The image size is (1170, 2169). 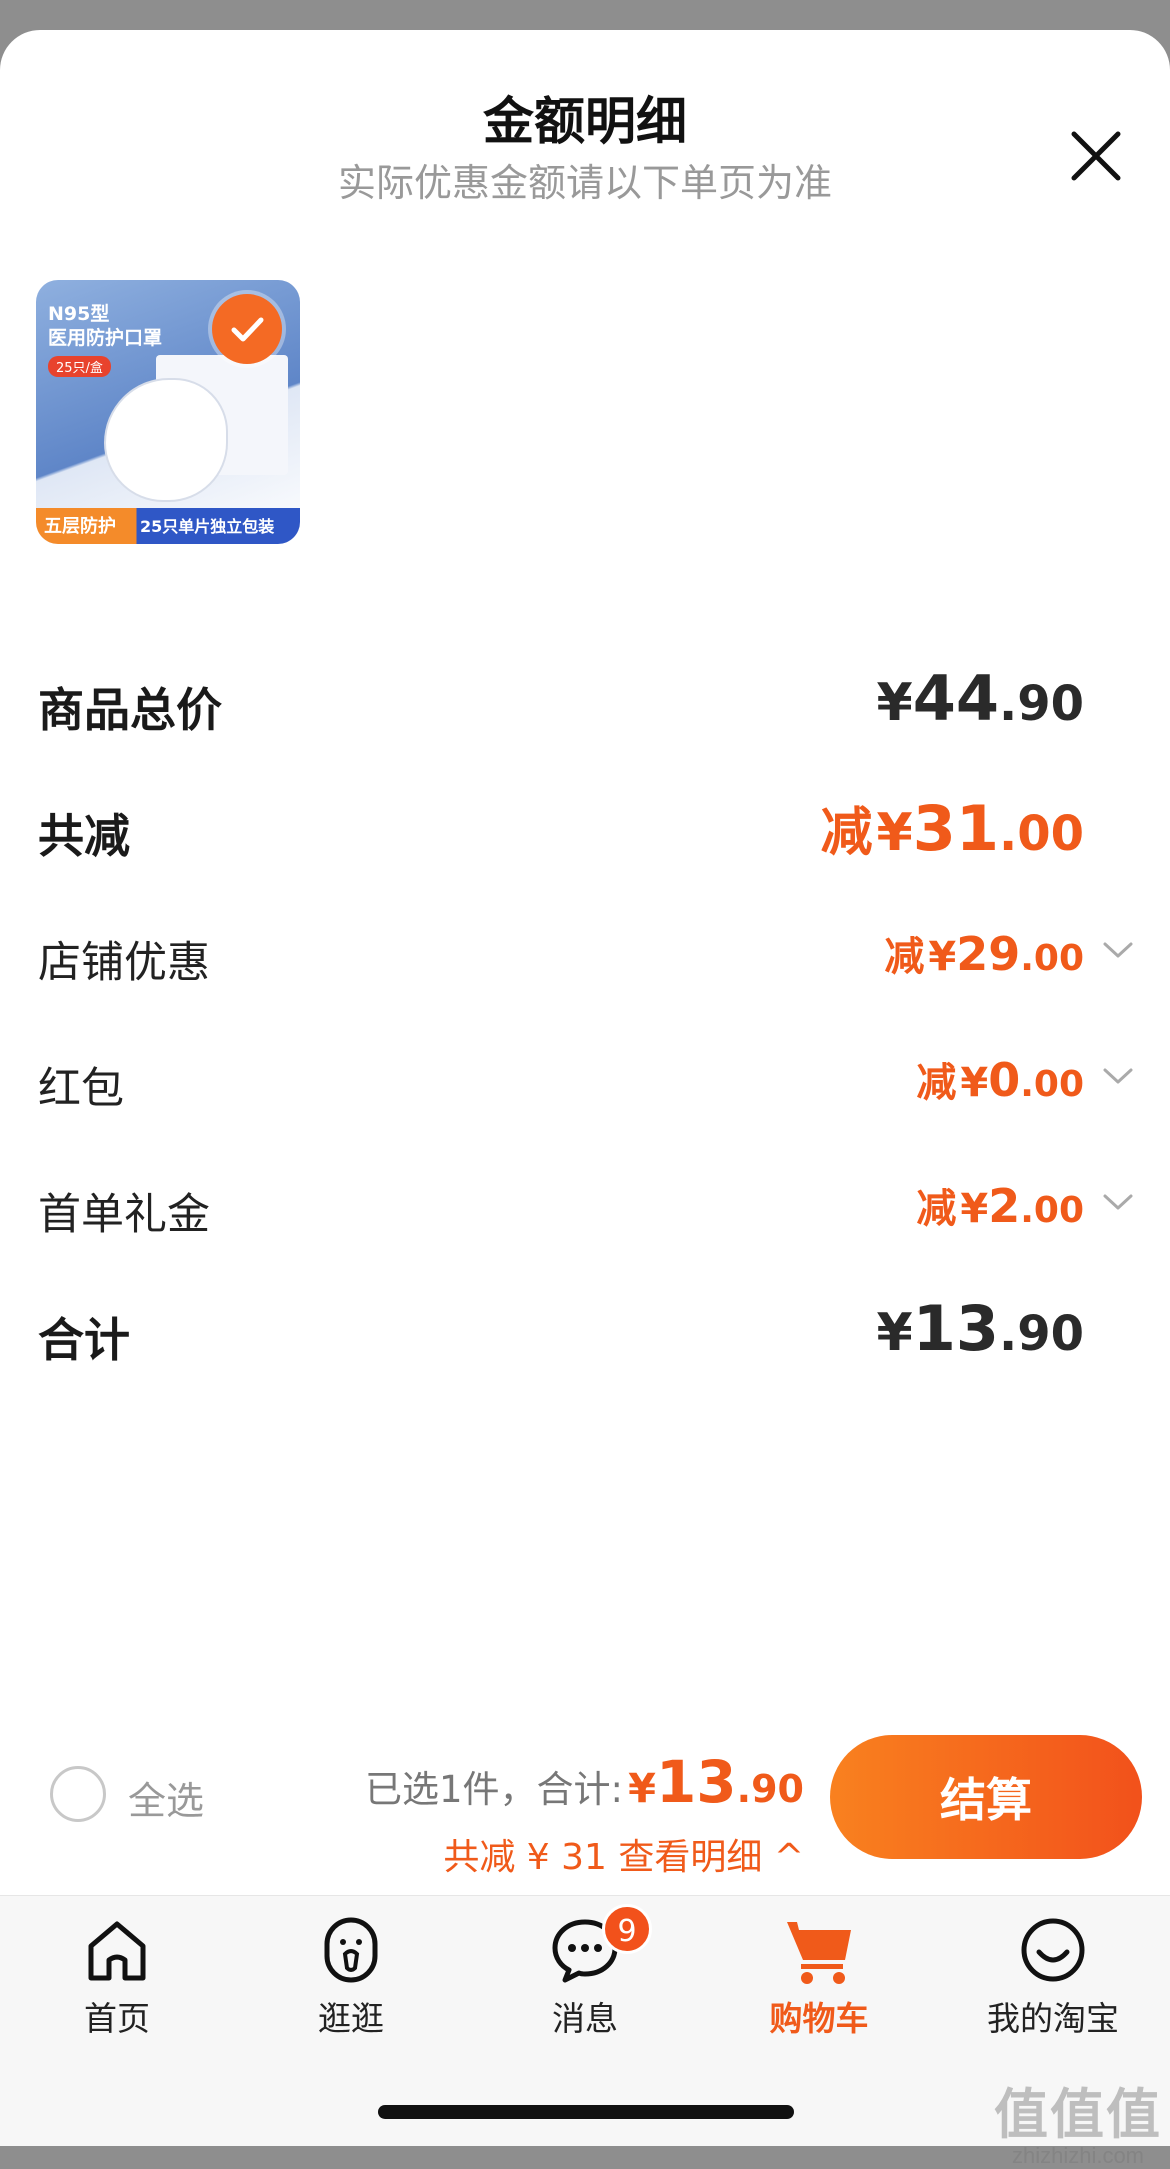 What do you see at coordinates (988, 954) in the screenshot?
I see `shop-discount-int: 29` at bounding box center [988, 954].